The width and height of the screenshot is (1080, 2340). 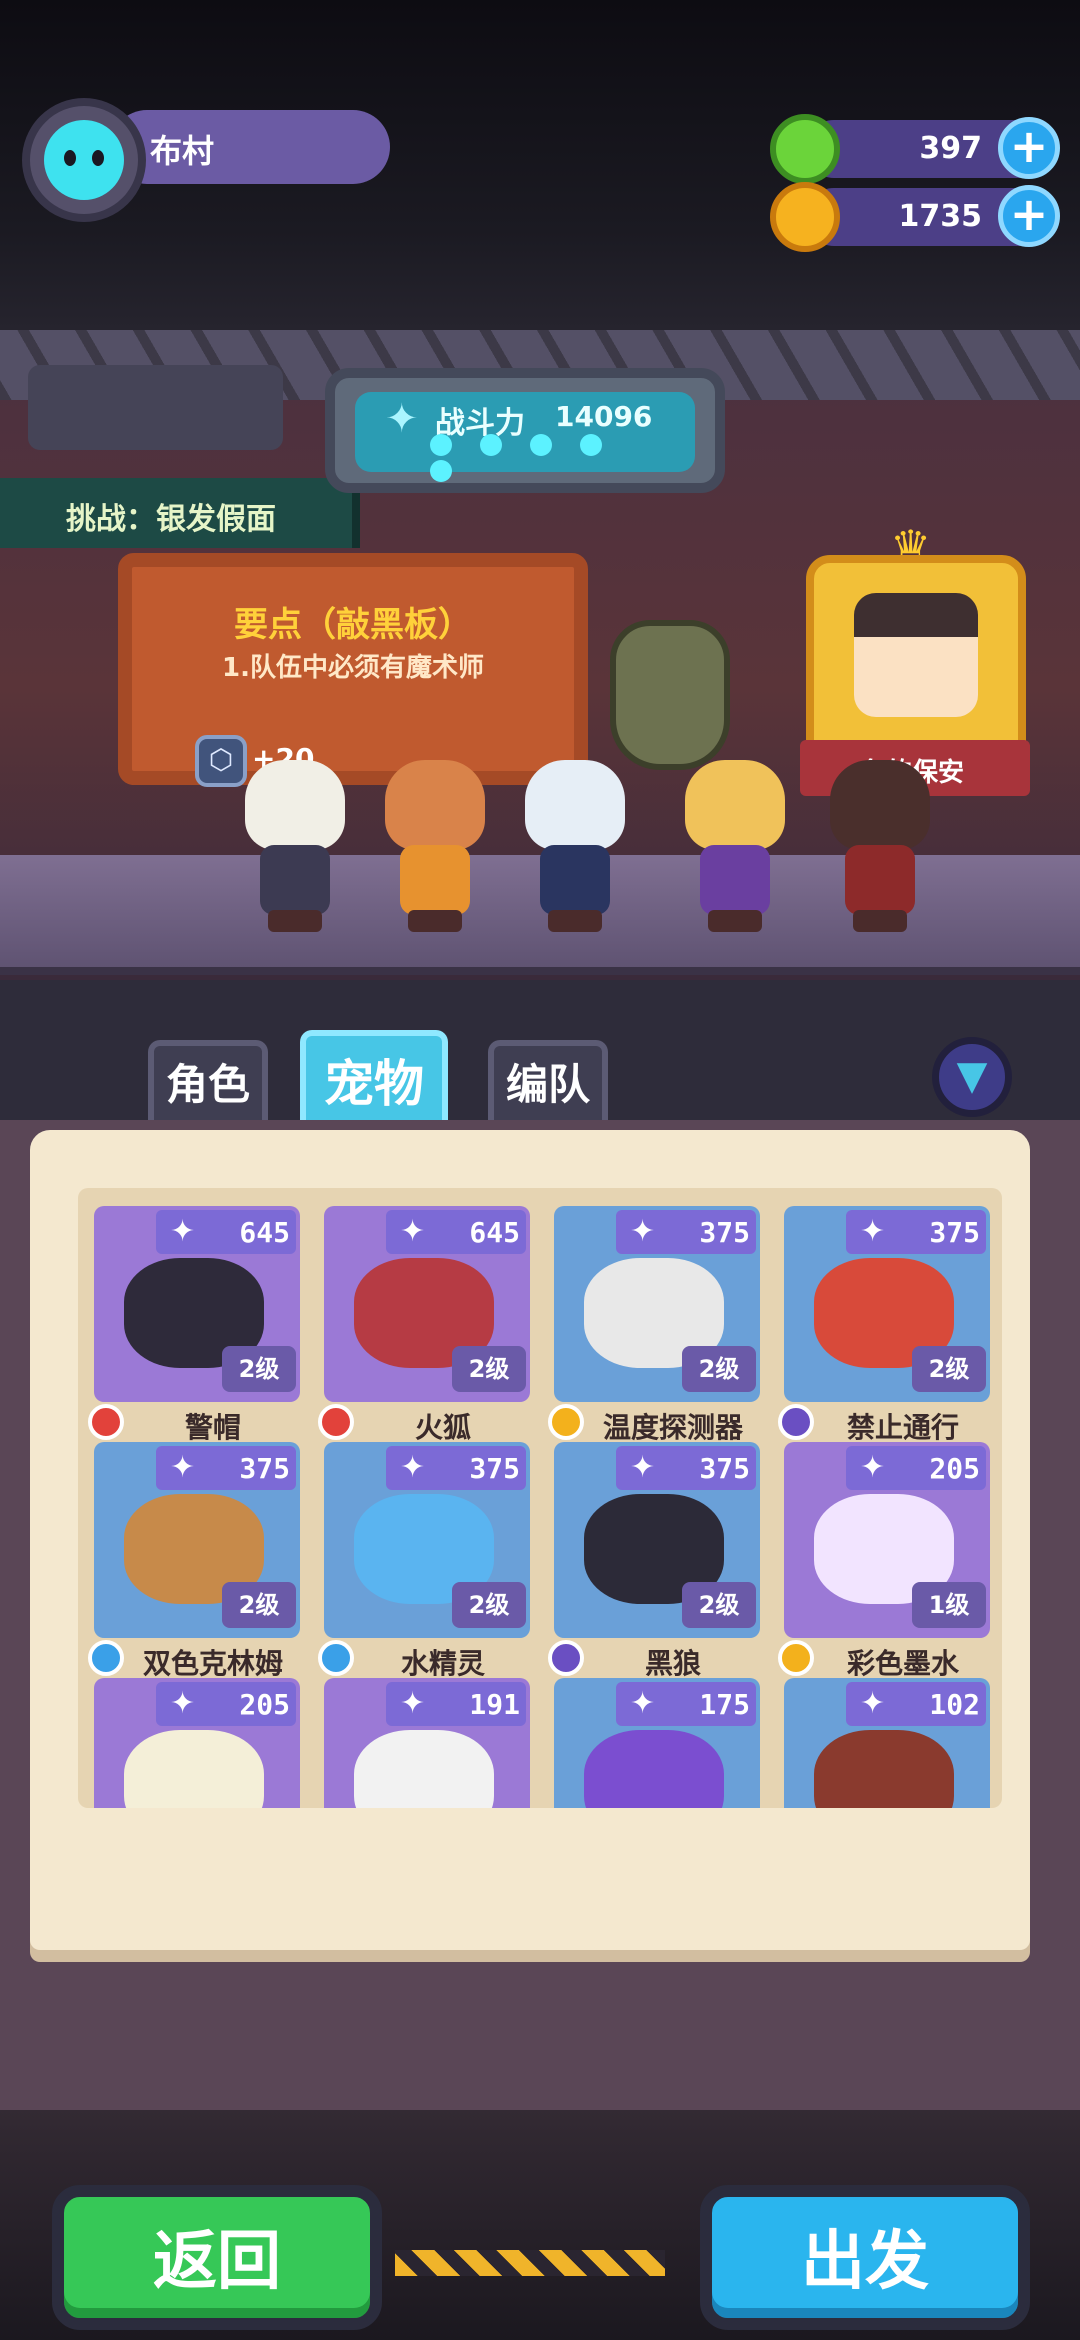 I want to click on tab-role: 角色, so click(x=208, y=1080).